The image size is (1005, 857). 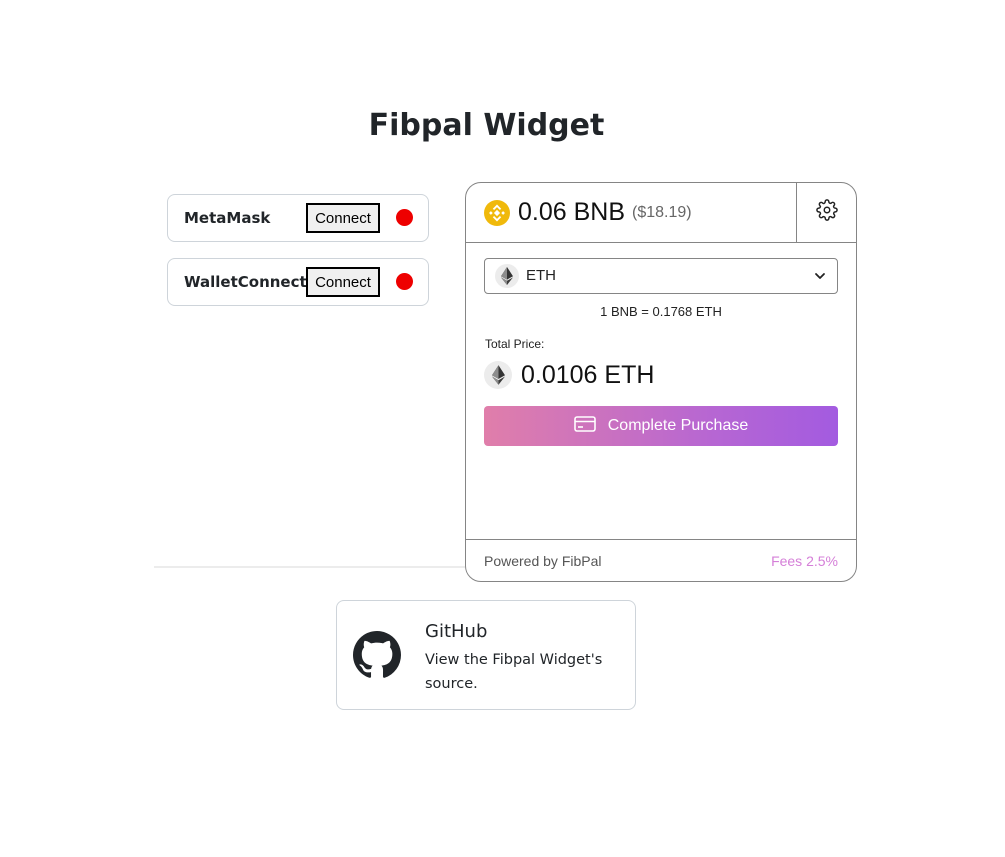 I want to click on github-card-title: GitHub, so click(x=456, y=631).